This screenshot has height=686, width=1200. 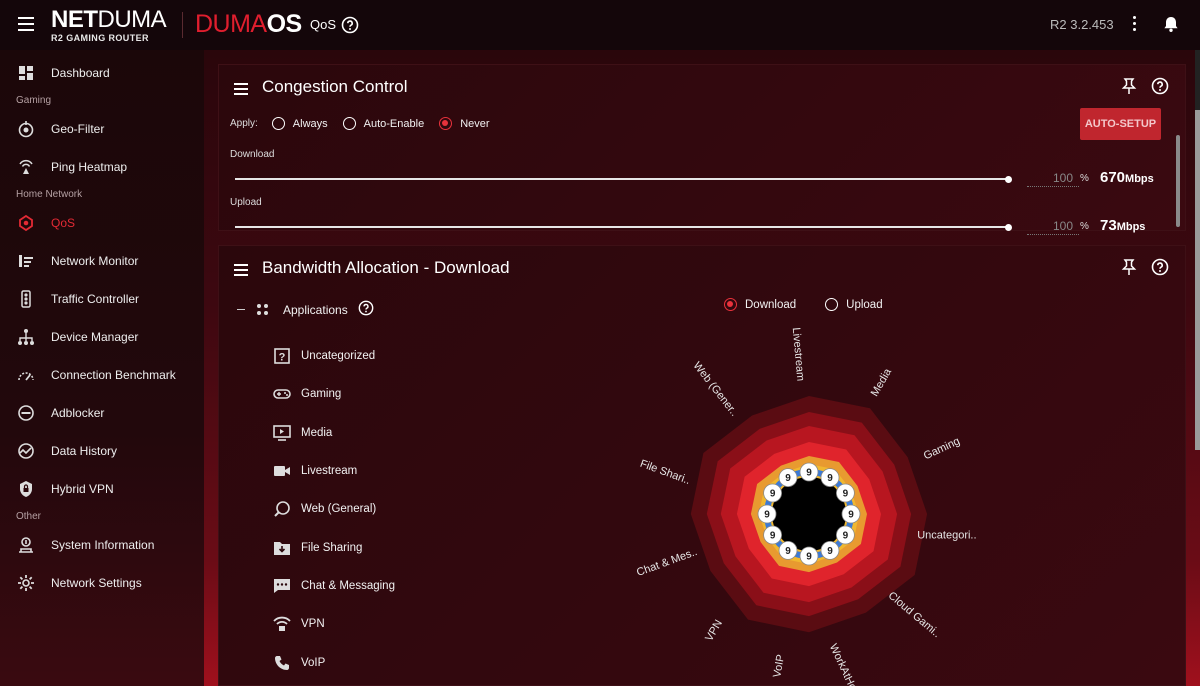 What do you see at coordinates (1171, 26) in the screenshot?
I see `bell-icon` at bounding box center [1171, 26].